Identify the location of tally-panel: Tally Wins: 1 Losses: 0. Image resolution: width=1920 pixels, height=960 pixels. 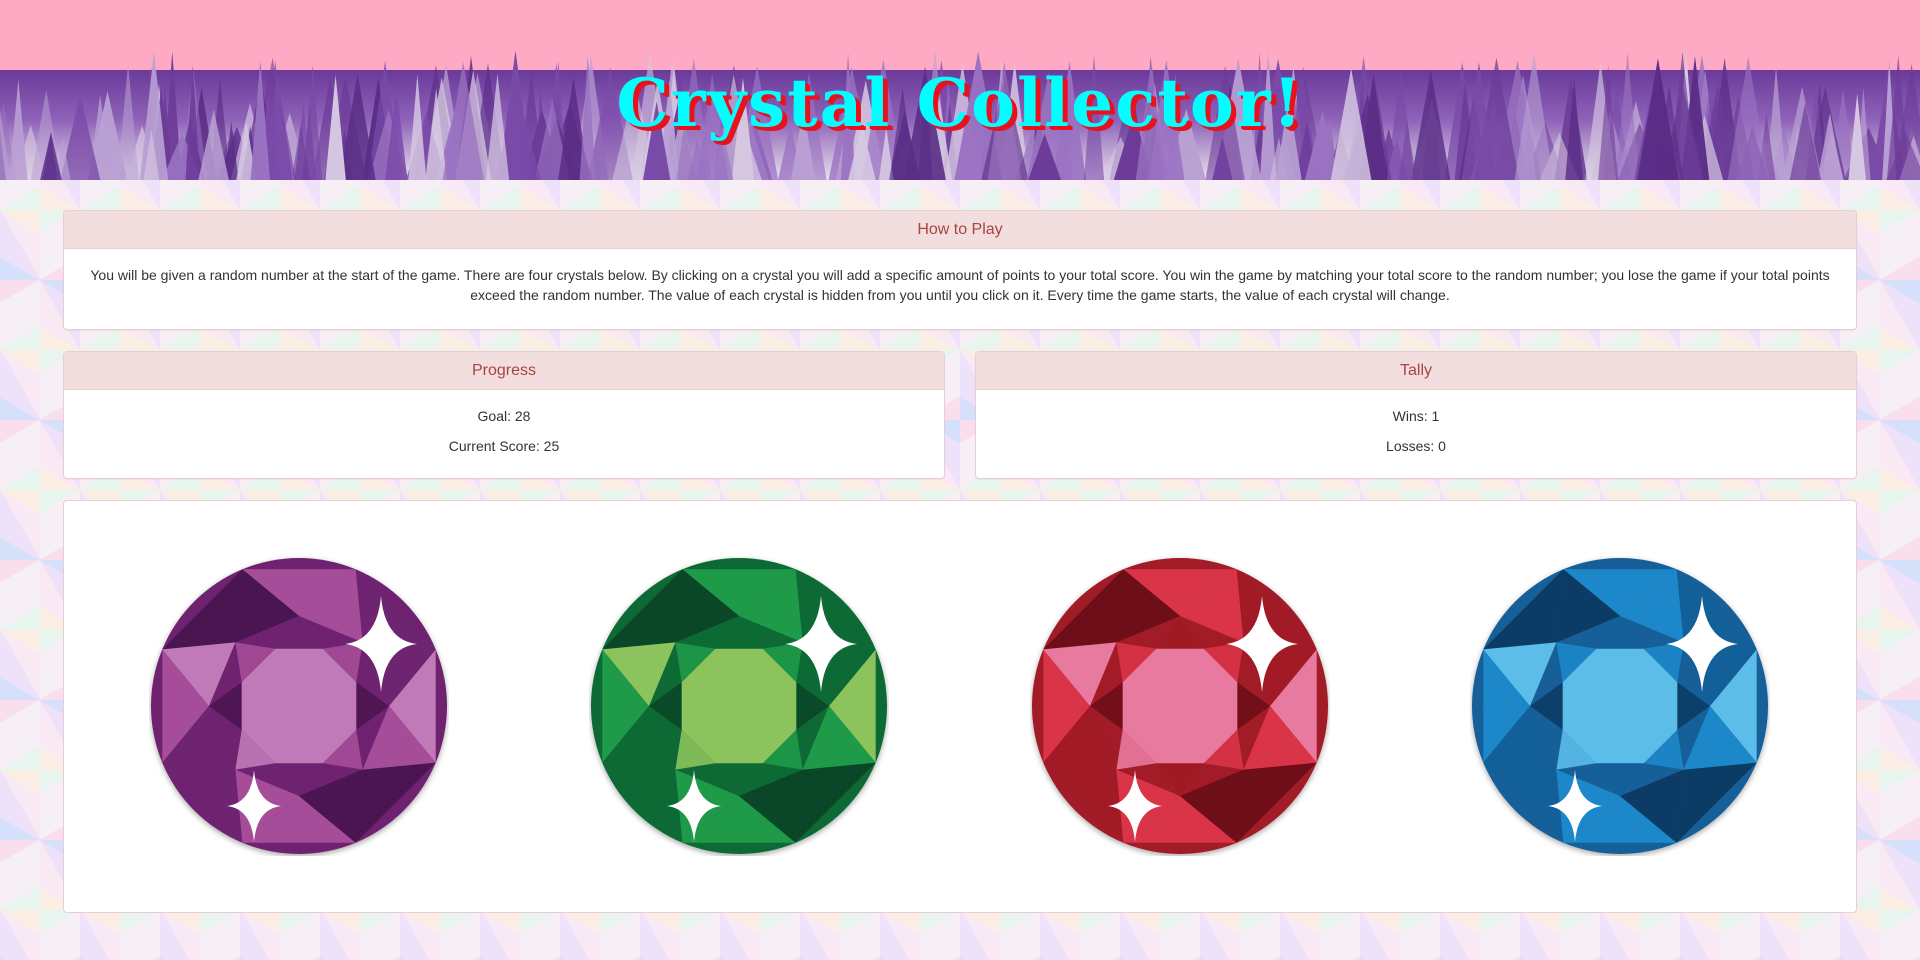
(1416, 415).